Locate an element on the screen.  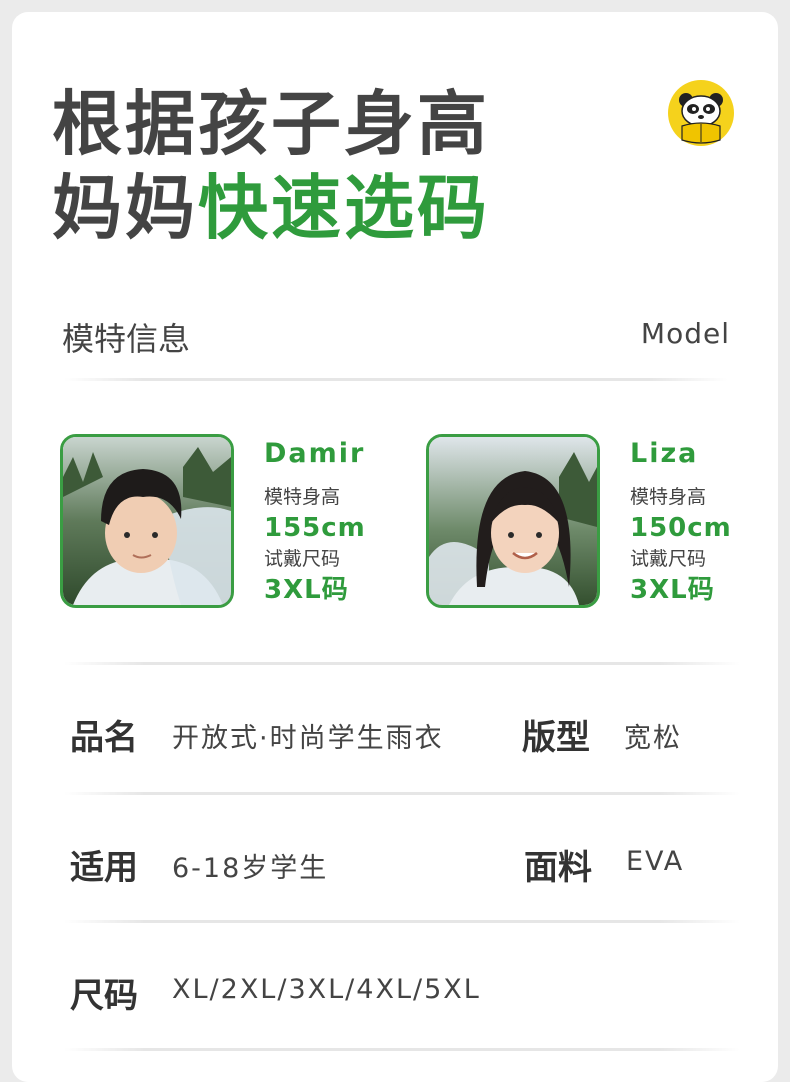
headline-prefix: 妈妈 is located at coordinates (125, 208).